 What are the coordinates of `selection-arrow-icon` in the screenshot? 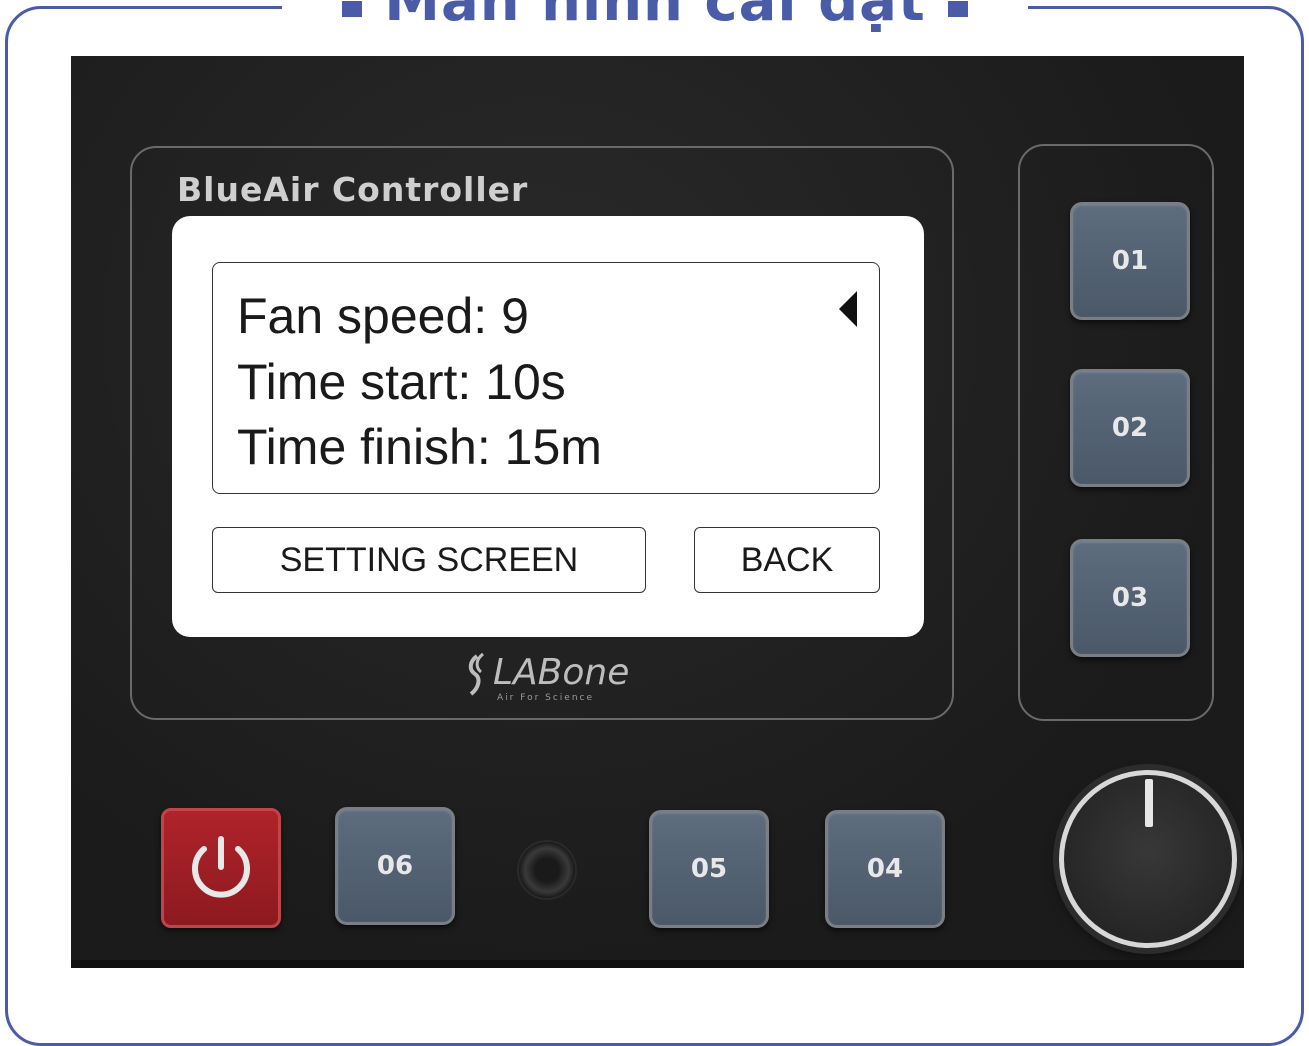 It's located at (848, 309).